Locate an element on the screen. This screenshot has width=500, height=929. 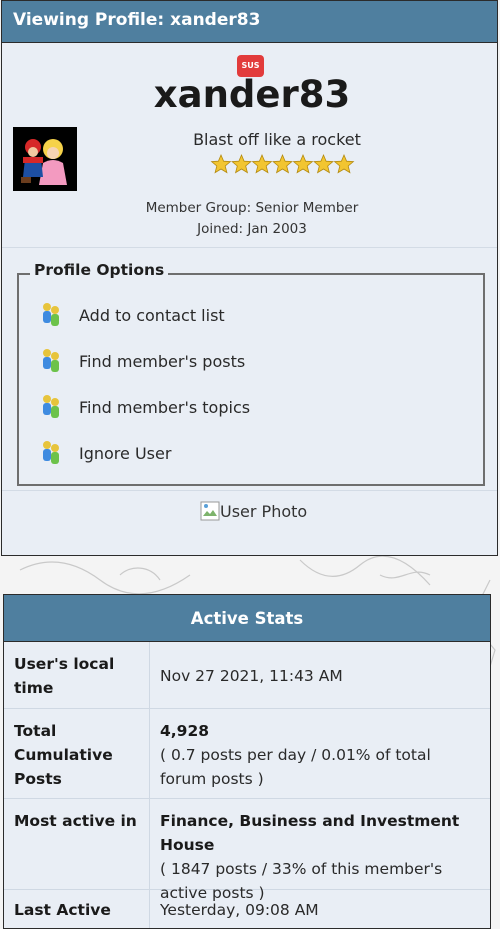
option-label: Find member's posts is located at coordinates (162, 361).